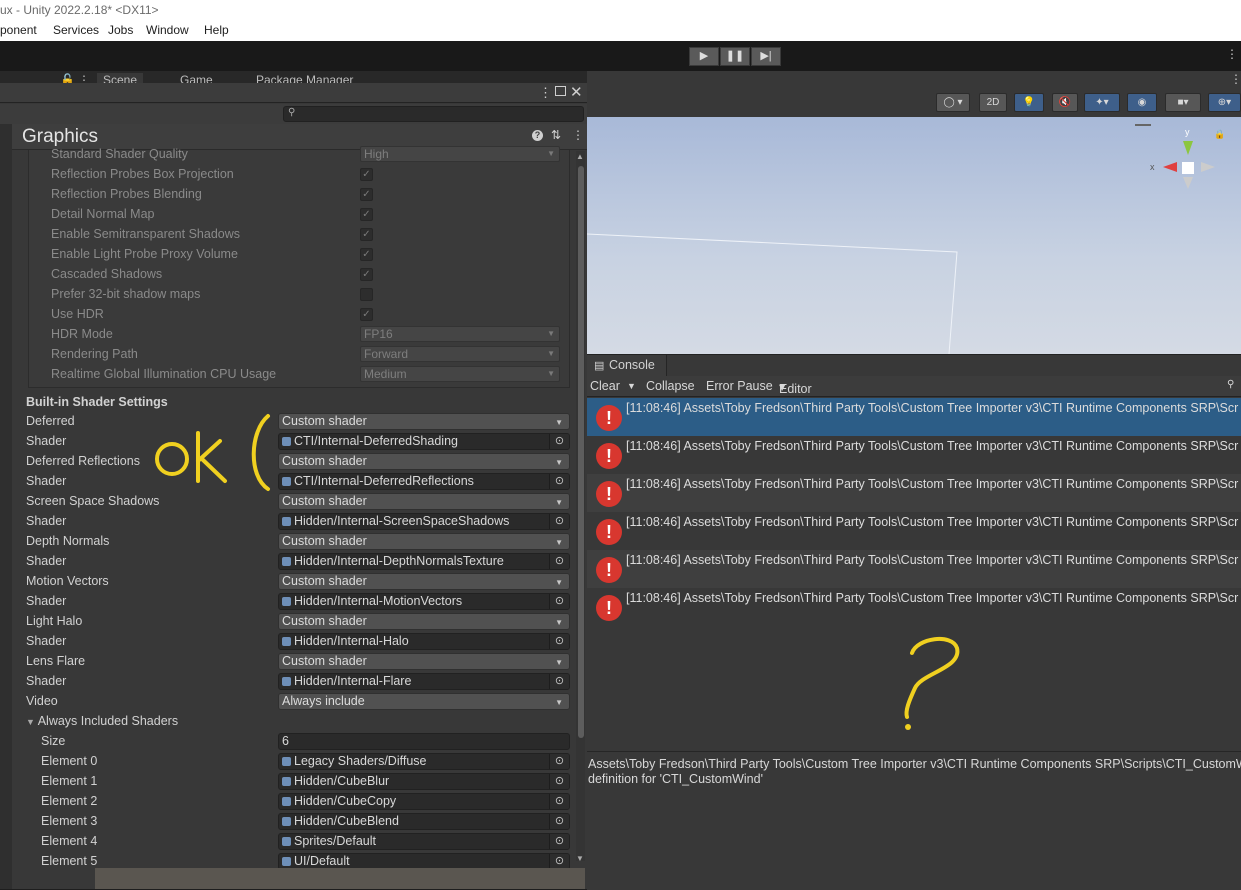 This screenshot has height=890, width=1241. What do you see at coordinates (580, 858) in the screenshot?
I see `scroll-down-icon: ▼` at bounding box center [580, 858].